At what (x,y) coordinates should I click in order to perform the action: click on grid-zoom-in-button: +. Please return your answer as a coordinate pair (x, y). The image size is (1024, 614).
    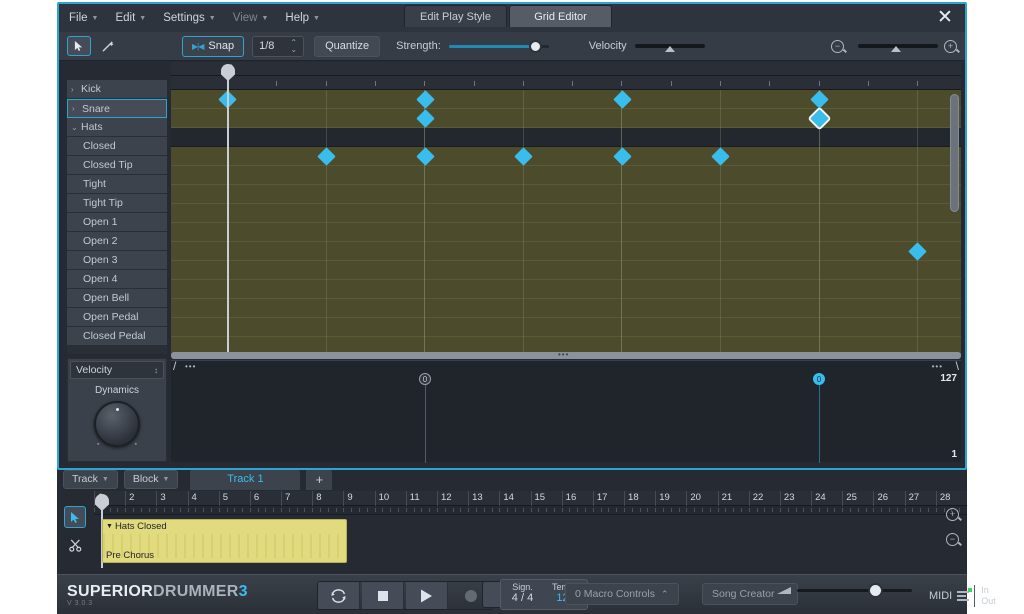
    Looking at the image, I should click on (950, 46).